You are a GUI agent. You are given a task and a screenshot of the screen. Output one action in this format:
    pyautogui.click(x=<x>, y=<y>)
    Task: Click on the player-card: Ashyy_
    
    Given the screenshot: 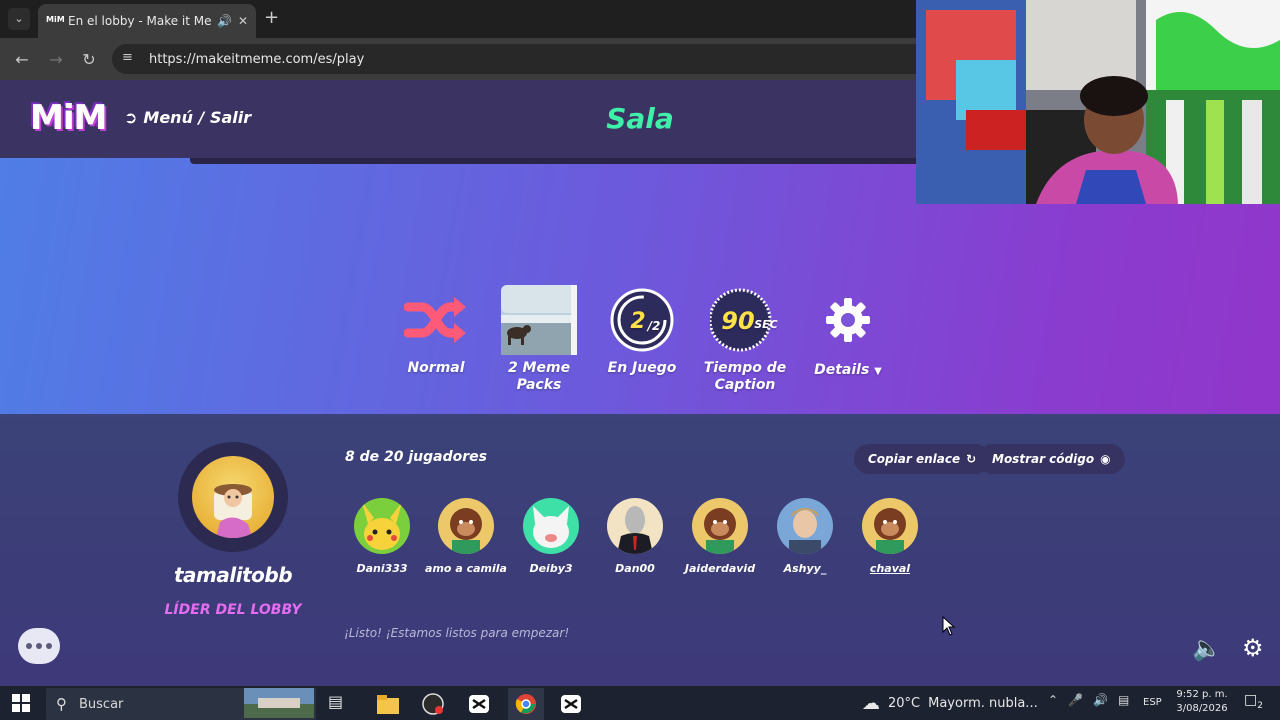 What is the action you would take?
    pyautogui.click(x=805, y=536)
    